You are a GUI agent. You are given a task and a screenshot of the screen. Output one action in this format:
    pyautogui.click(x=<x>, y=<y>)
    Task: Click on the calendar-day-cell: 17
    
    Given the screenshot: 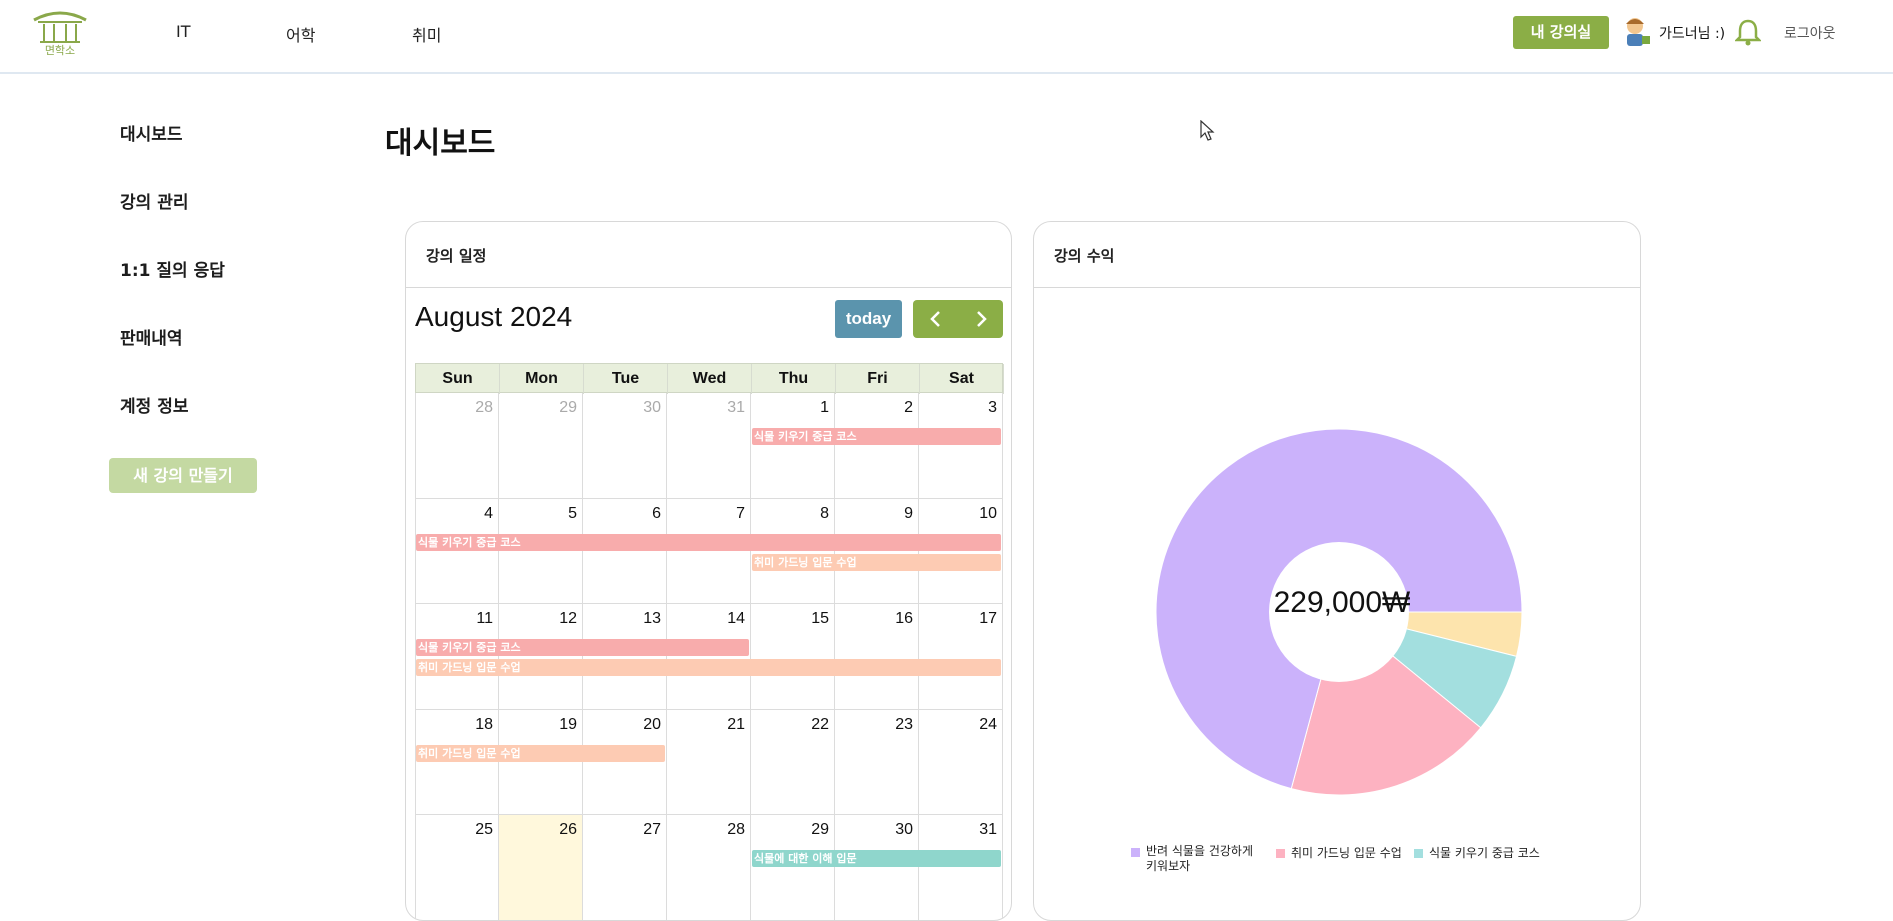 What is the action you would take?
    pyautogui.click(x=961, y=657)
    